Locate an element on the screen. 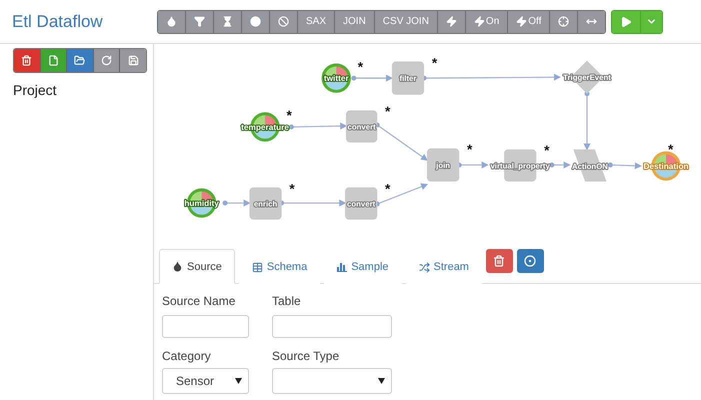  save-icon is located at coordinates (133, 60).